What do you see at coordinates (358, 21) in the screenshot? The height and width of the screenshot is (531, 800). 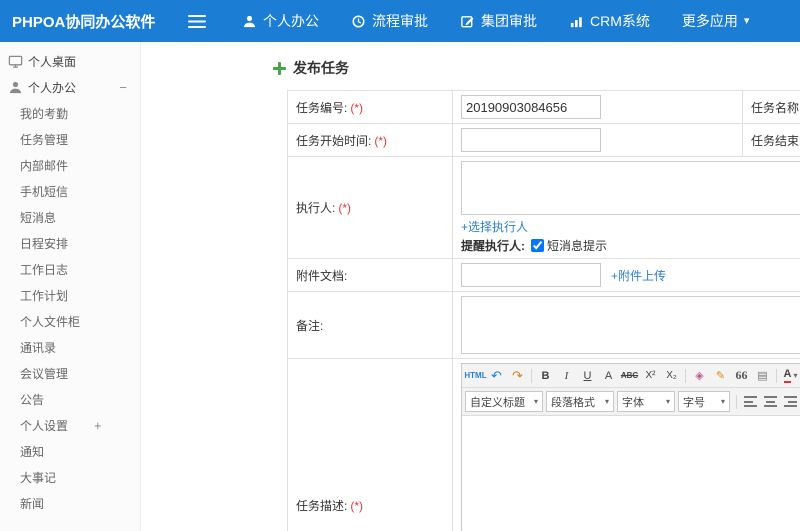 I see `process-approval-icon` at bounding box center [358, 21].